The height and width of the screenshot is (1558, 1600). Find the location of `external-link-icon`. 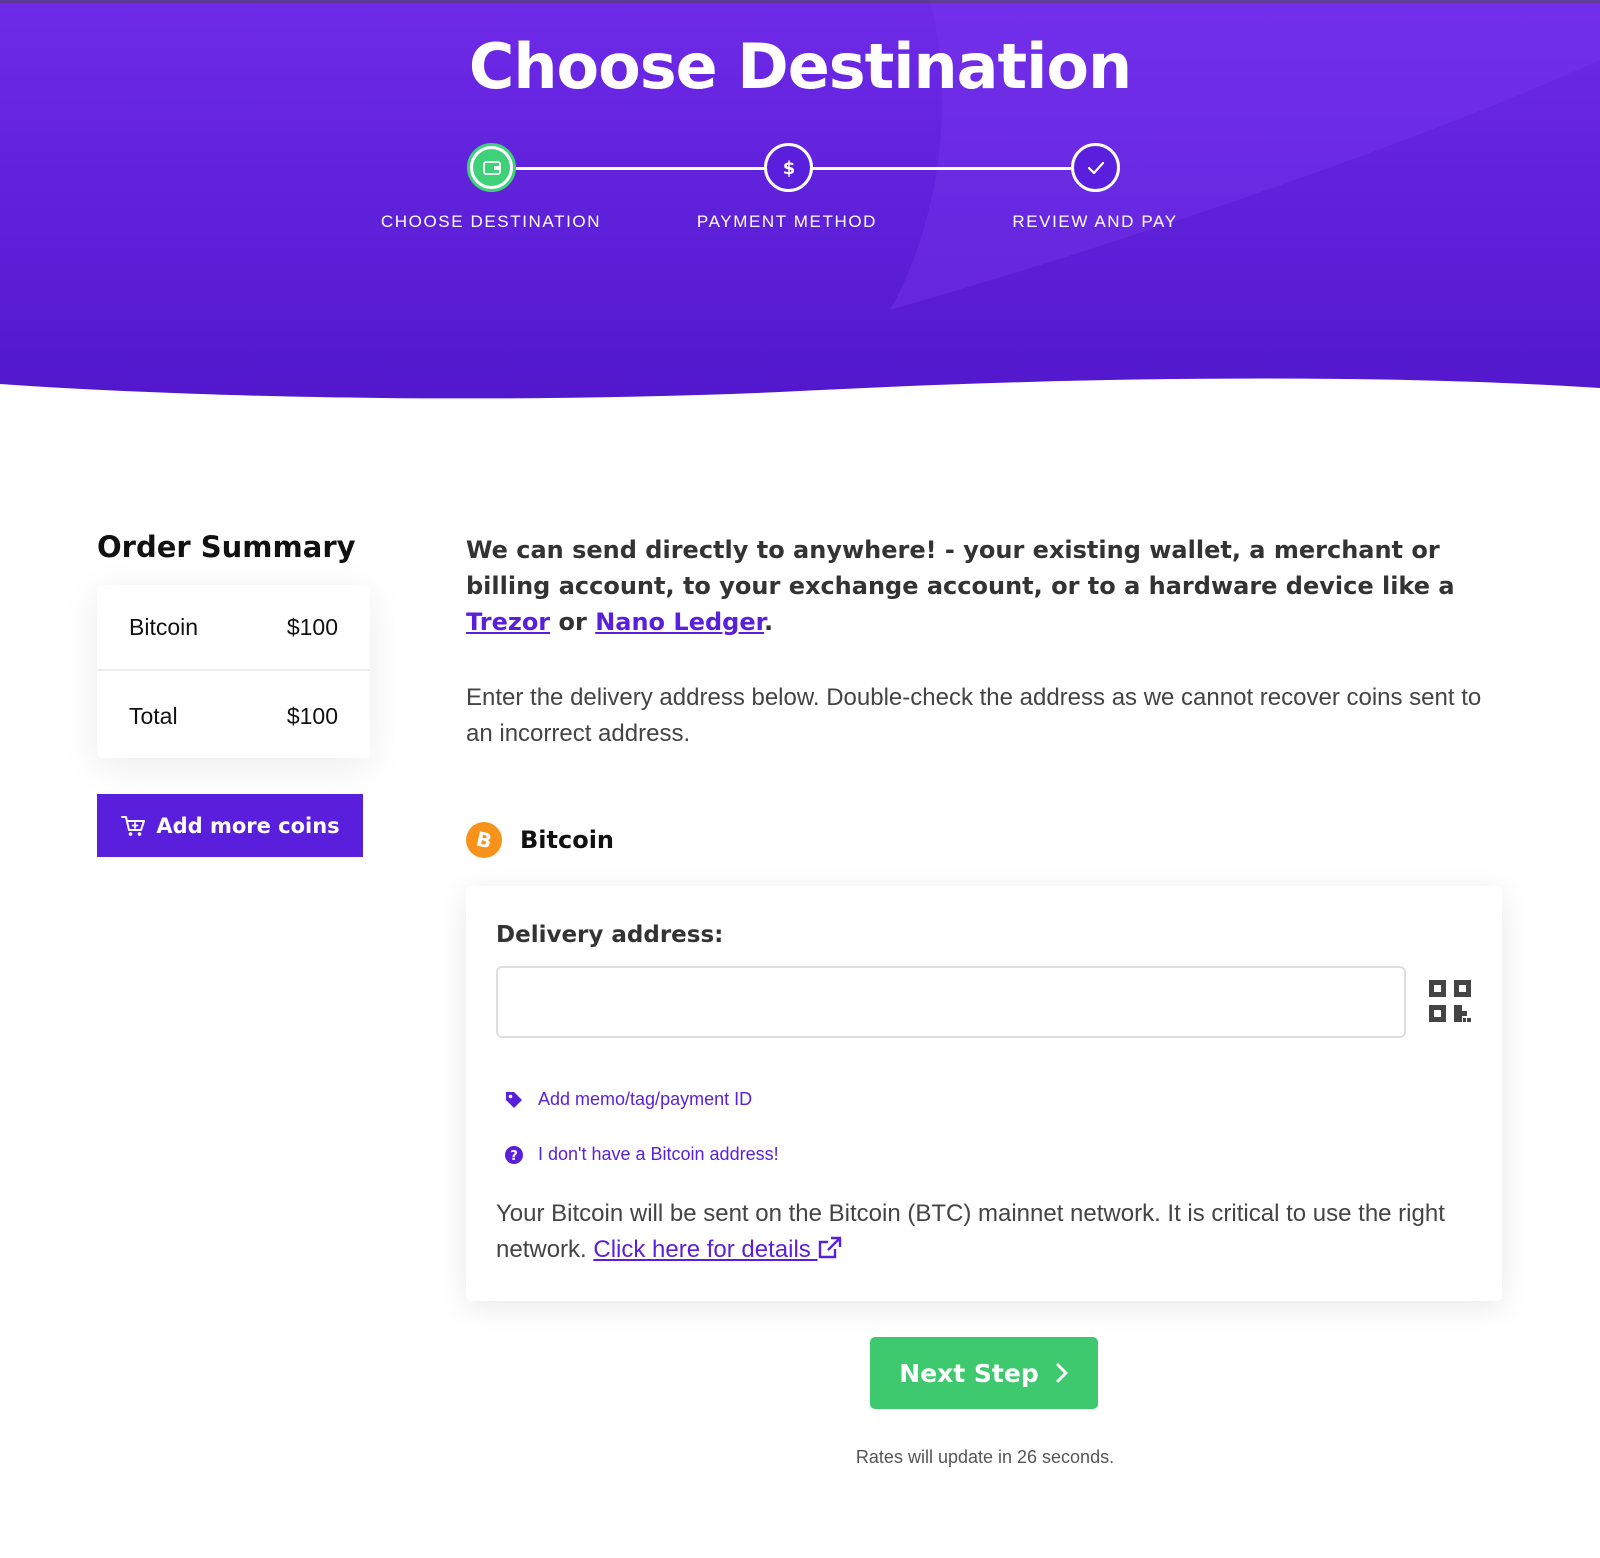

external-link-icon is located at coordinates (830, 1247).